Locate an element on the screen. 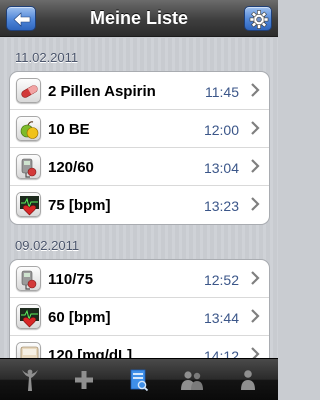 Image resolution: width=320 pixels, height=400 pixels. list-item: 75 [bpm] 13:23 is located at coordinates (139, 205).